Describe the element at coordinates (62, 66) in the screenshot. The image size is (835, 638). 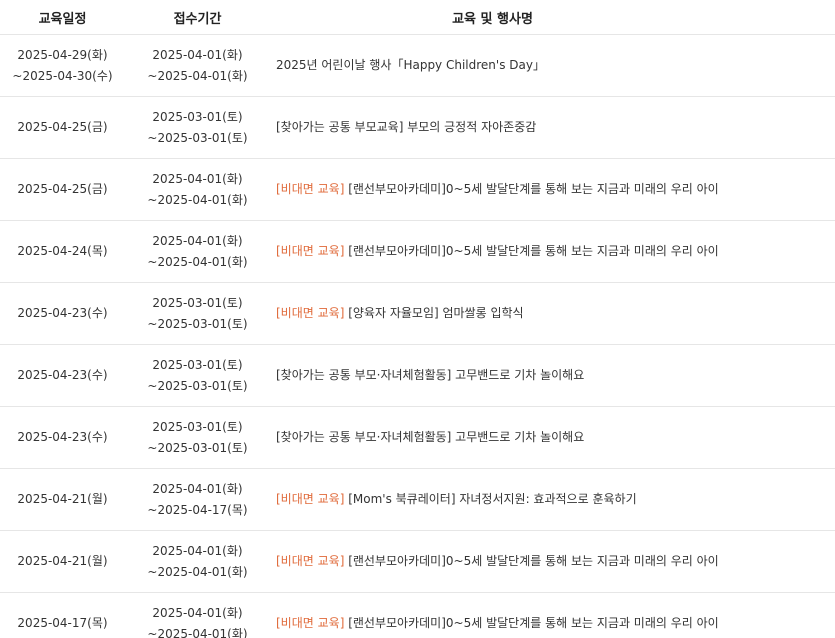
I see `event-date: 2025-04-29(화) ~2025-04-30(수)` at that location.